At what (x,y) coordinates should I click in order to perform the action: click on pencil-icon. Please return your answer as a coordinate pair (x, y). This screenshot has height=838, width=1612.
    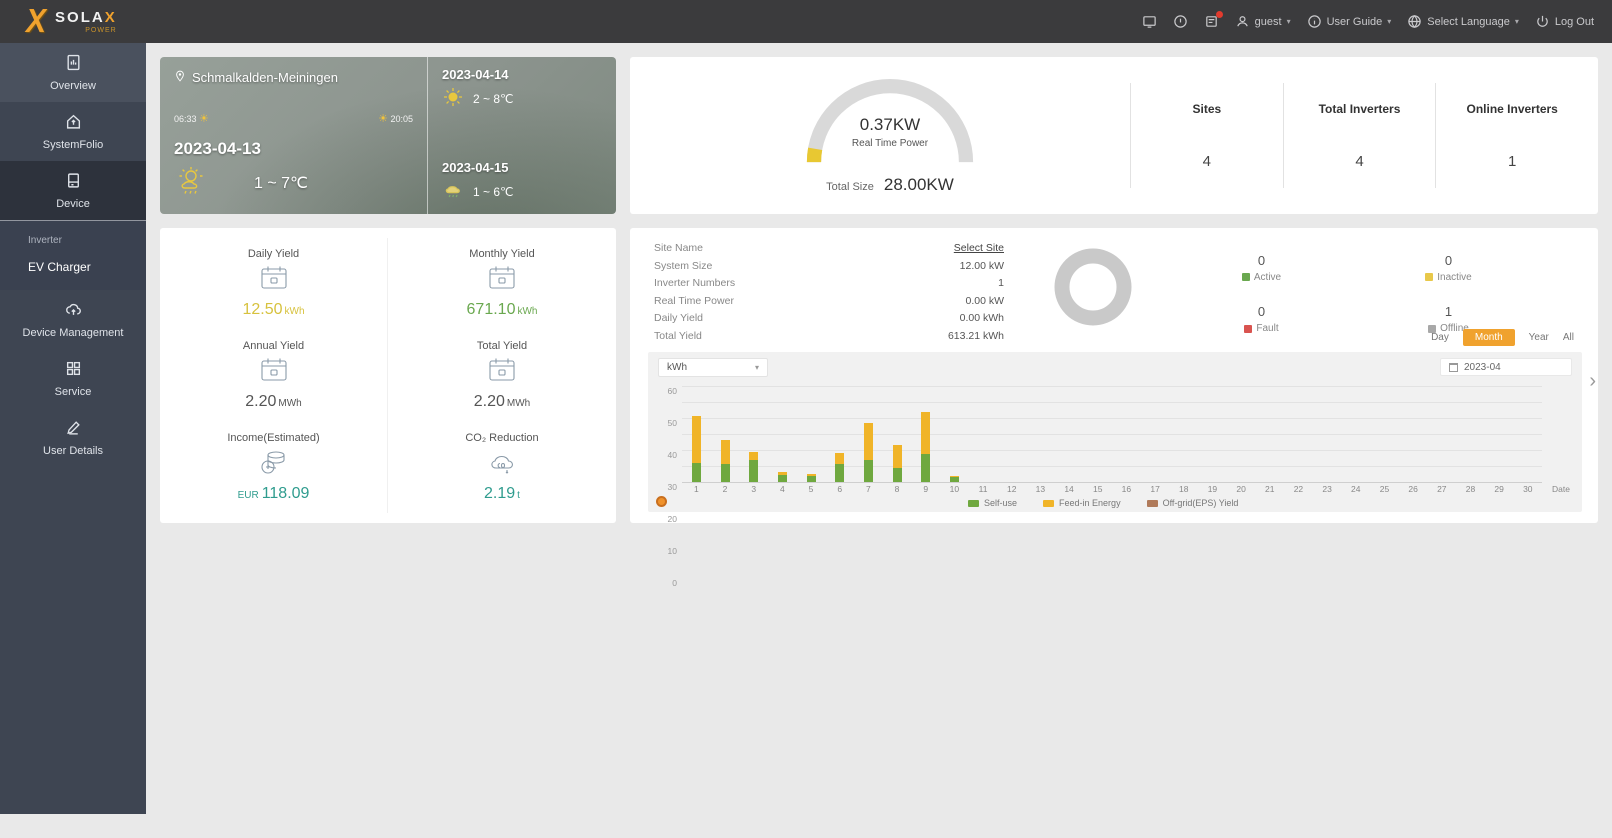
    Looking at the image, I should click on (73, 429).